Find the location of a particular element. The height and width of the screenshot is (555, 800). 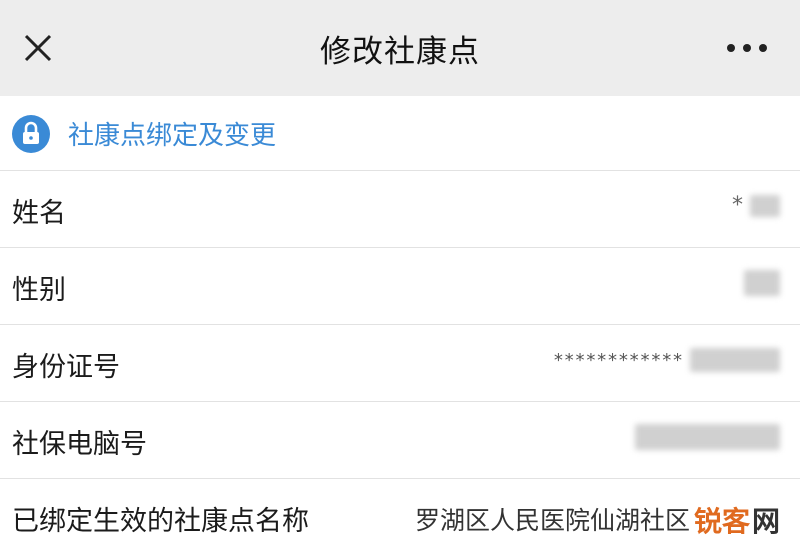

gender-value is located at coordinates (762, 283).